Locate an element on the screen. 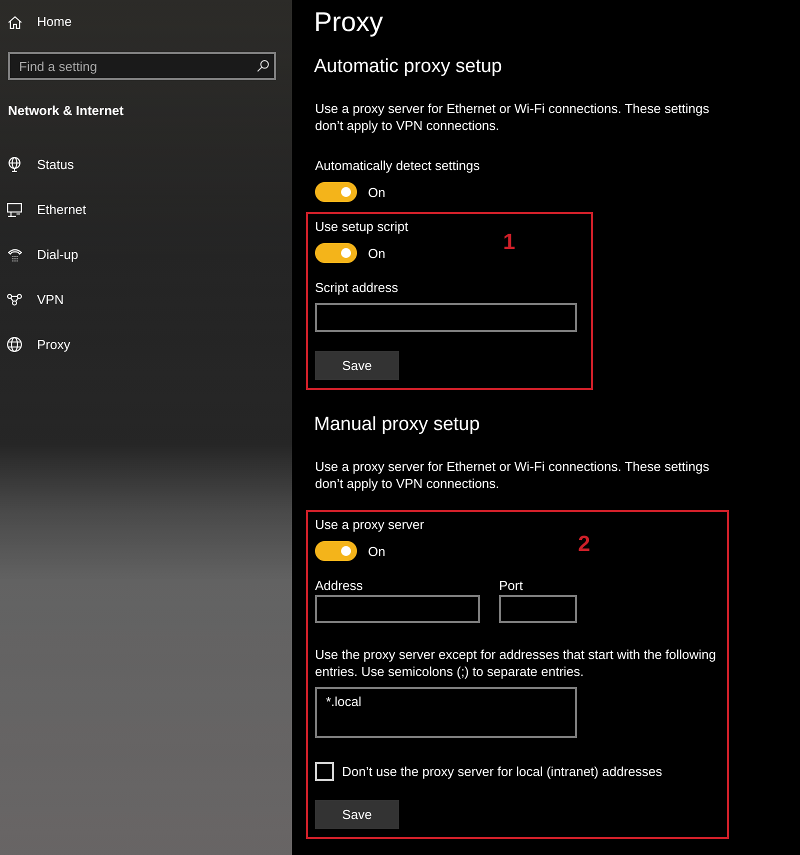 Image resolution: width=800 pixels, height=855 pixels. nav-item: Status is located at coordinates (40, 164).